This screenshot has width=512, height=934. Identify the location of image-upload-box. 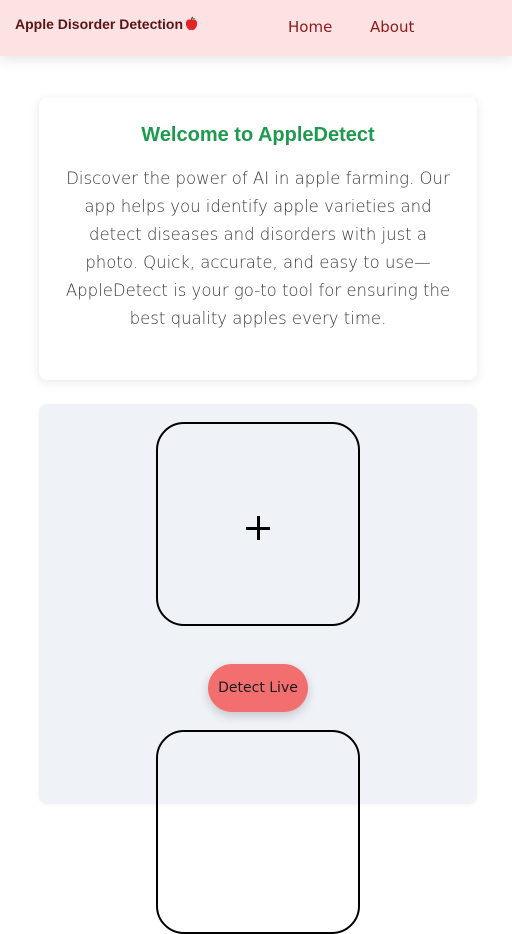
(258, 524).